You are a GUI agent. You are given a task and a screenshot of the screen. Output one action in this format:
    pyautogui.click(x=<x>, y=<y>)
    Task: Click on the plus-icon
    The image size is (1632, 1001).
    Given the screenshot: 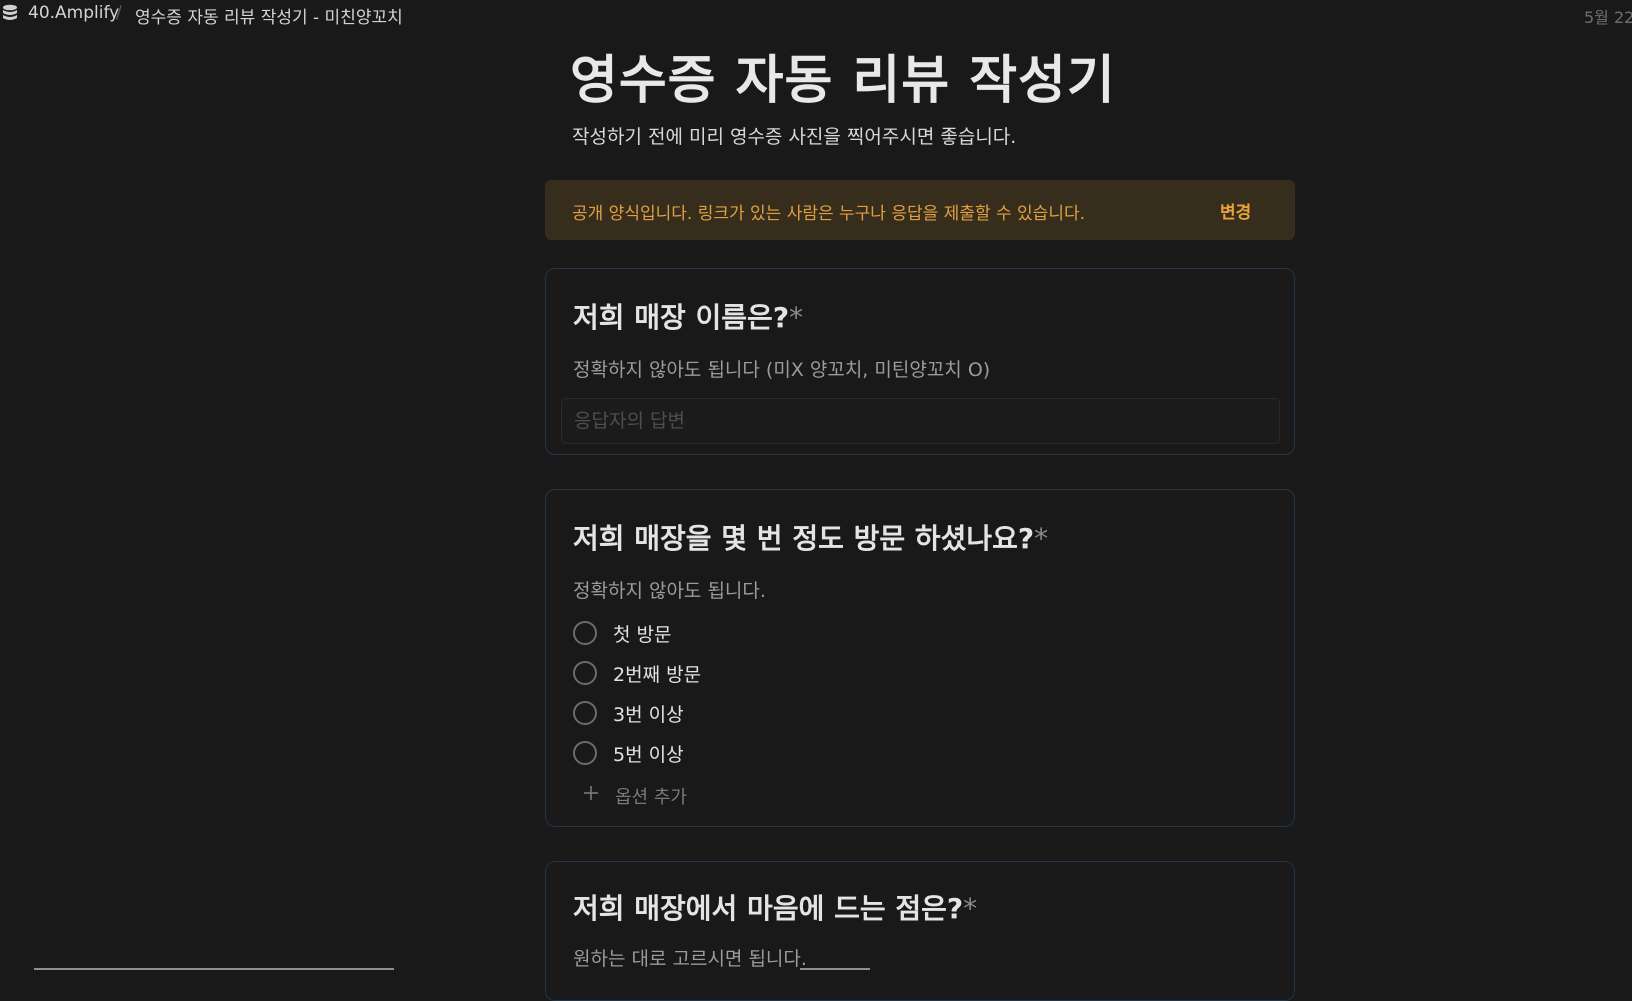 What is the action you would take?
    pyautogui.click(x=591, y=793)
    